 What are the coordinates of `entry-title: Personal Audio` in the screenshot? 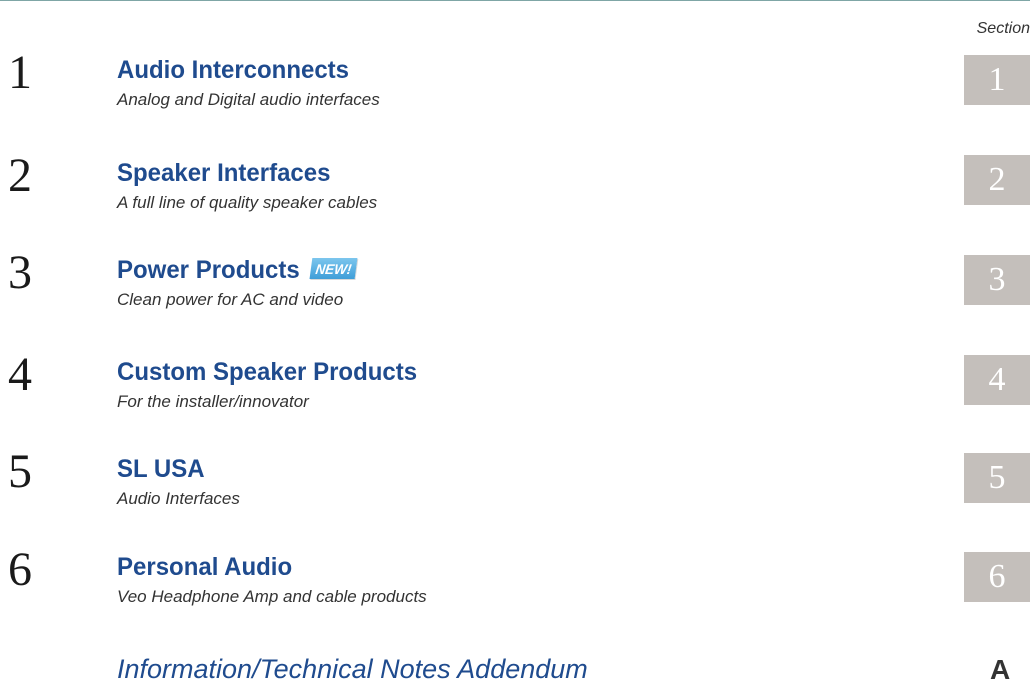 It's located at (204, 567).